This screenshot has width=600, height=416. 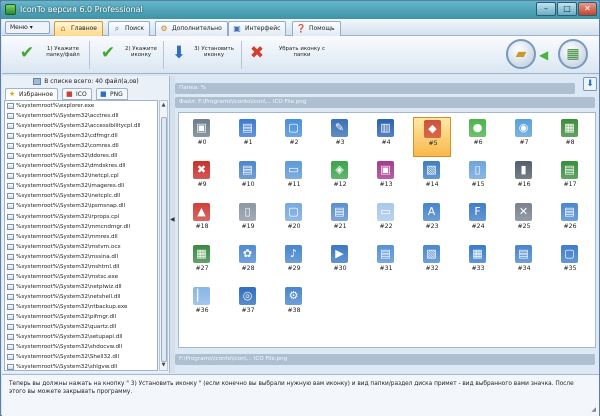 I want to click on file-list-item: %systemroot%\System32\shlgvw.dll, so click(x=81, y=366).